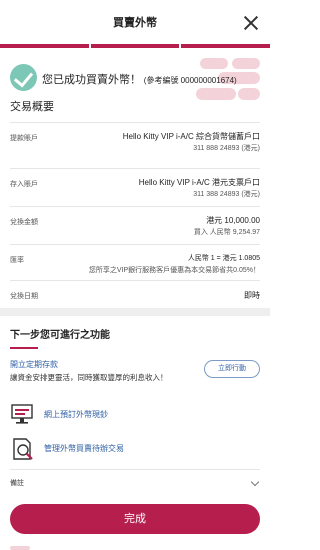  Describe the element at coordinates (24, 296) in the screenshot. I see `row-label: 兌換日期` at that location.